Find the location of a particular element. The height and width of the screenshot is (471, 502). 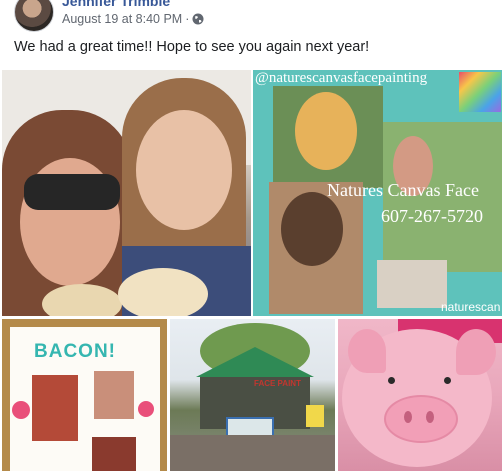

author-name: Jennifer Trimble is located at coordinates (116, 4).